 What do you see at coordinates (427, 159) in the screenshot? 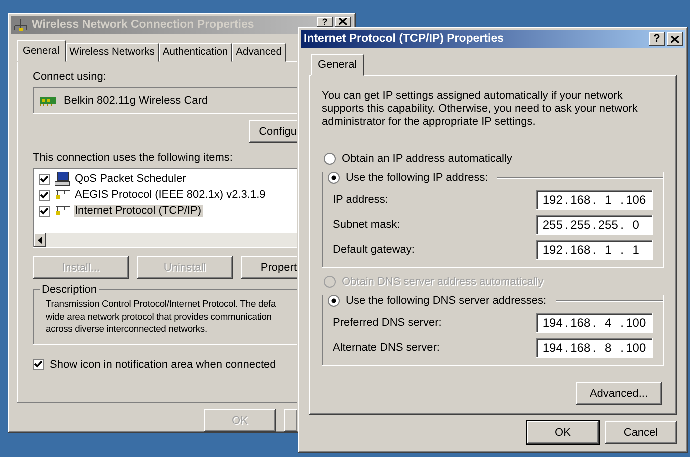
I see `radio-label: Obtain an IP address automatically` at bounding box center [427, 159].